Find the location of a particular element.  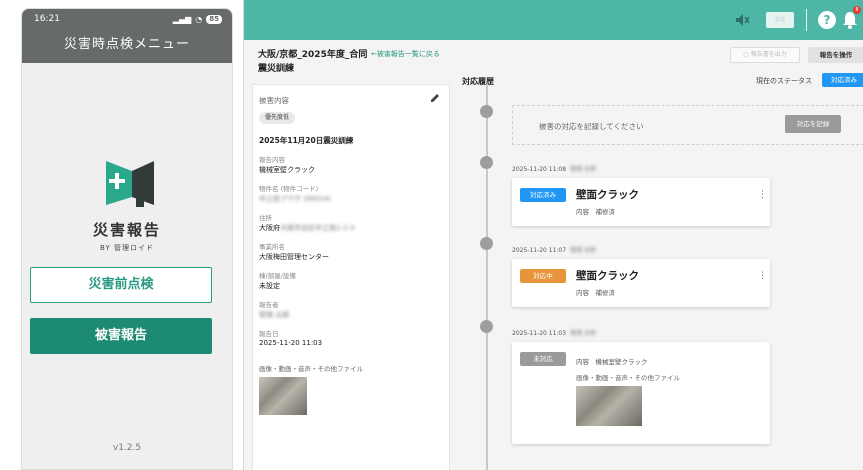

wifi-icon: ◔ is located at coordinates (199, 19).